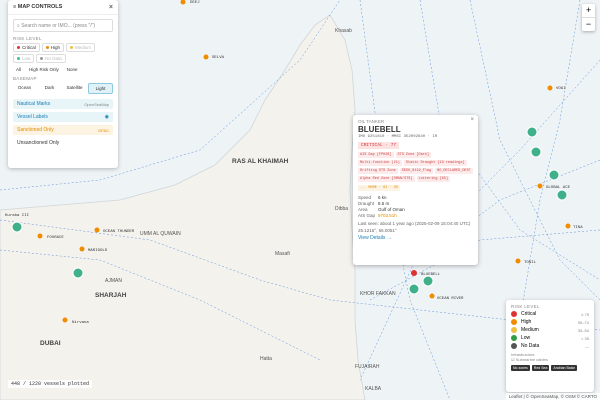  Describe the element at coordinates (381, 209) in the screenshot. I see `area-row: Area Gulf of Oman` at that location.